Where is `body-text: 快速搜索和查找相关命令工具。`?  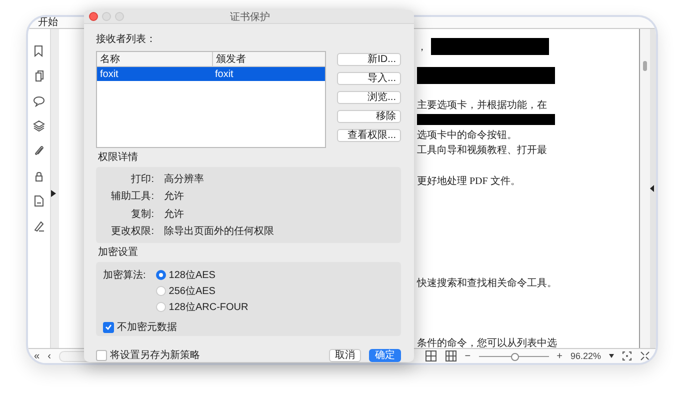 body-text: 快速搜索和查找相关命令工具。 is located at coordinates (487, 283).